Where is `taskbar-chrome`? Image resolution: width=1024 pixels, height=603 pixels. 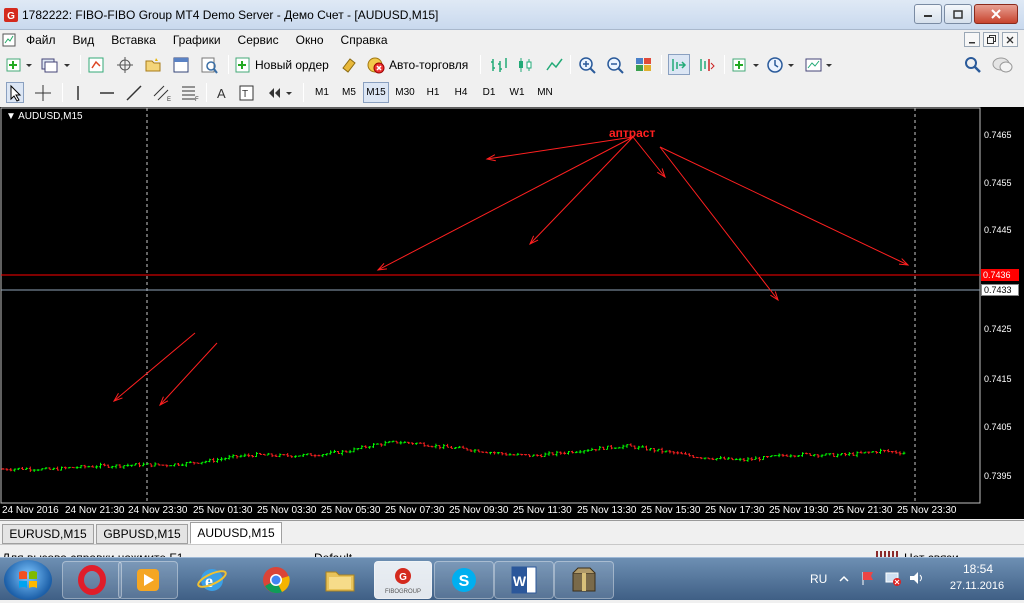
taskbar-chrome is located at coordinates (276, 580).